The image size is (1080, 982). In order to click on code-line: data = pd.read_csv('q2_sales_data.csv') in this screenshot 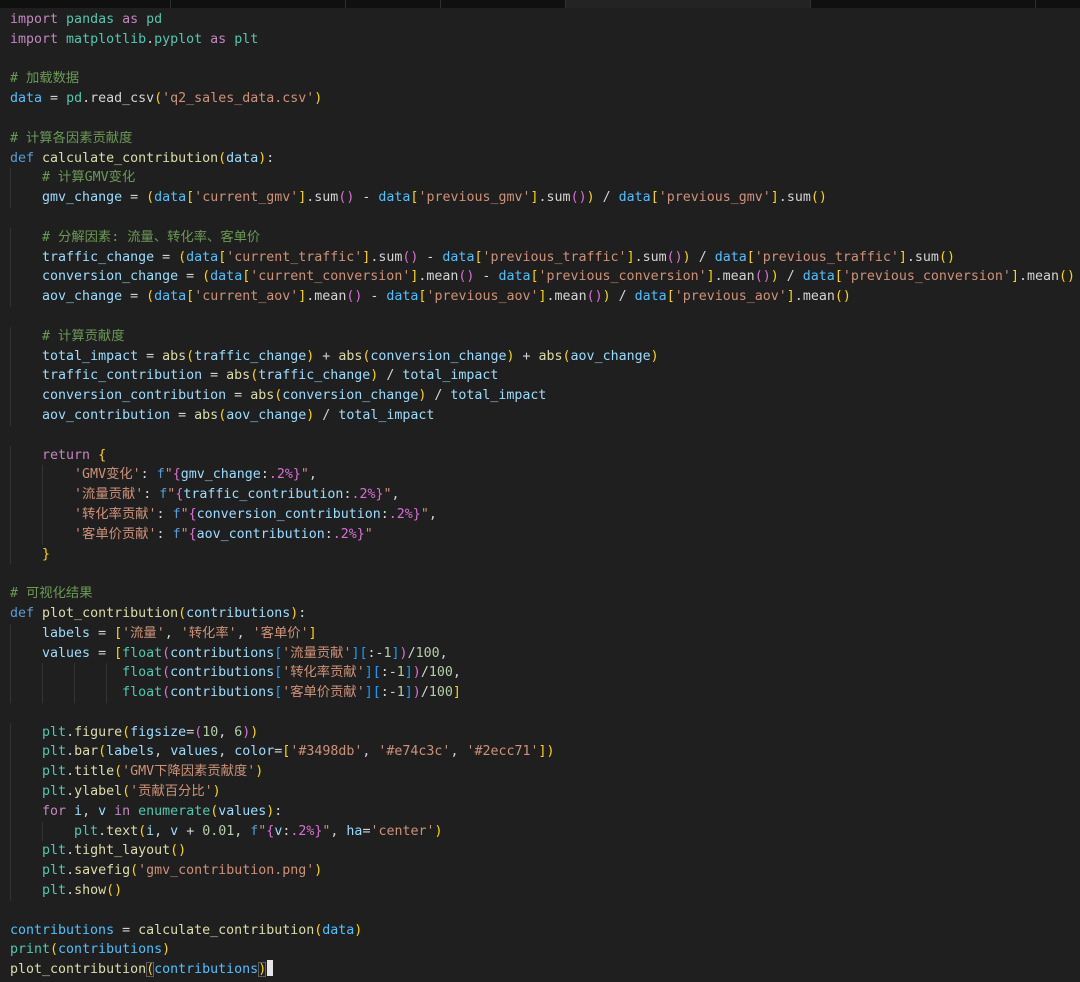, I will do `click(540, 99)`.